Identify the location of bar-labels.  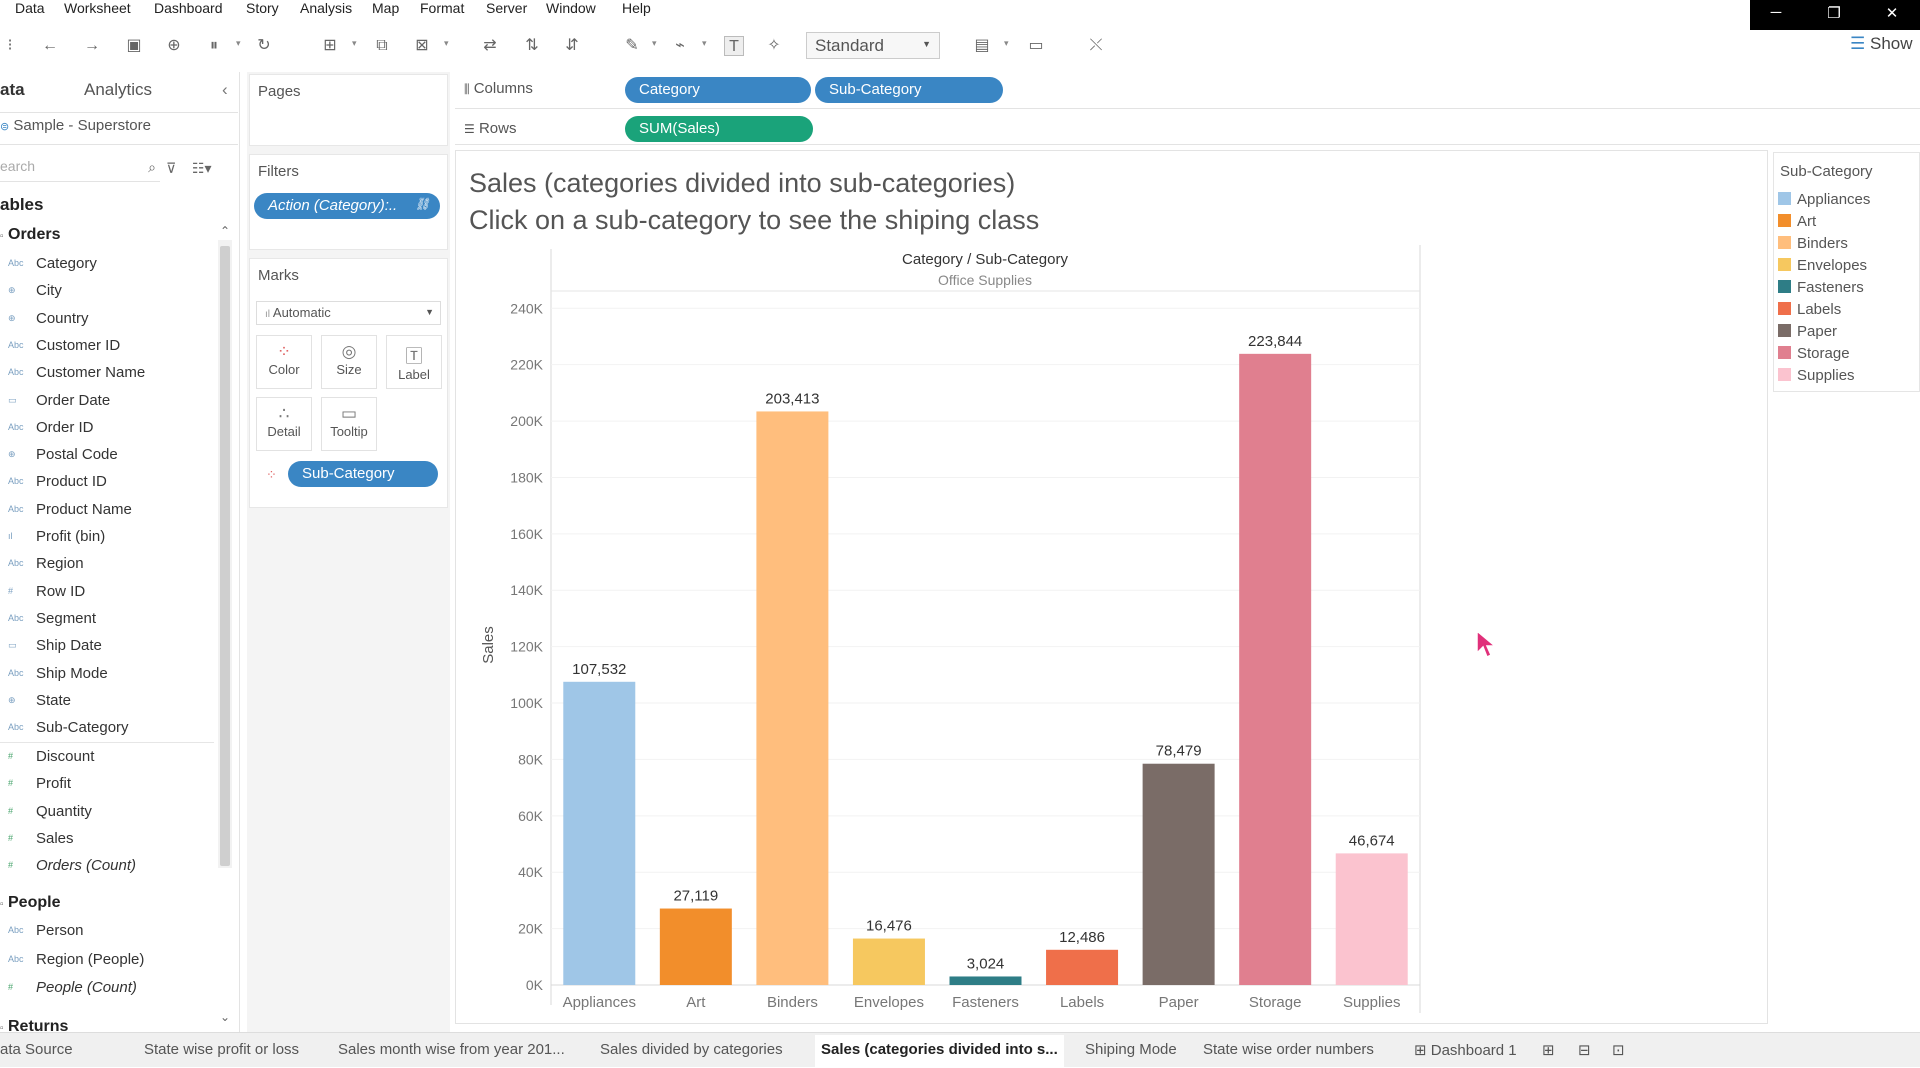
(1082, 967).